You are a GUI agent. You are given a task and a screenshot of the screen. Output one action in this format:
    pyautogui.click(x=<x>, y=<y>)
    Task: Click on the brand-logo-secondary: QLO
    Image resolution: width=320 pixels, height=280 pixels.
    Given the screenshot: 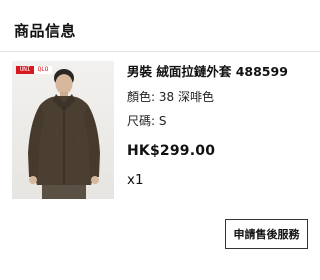 What is the action you would take?
    pyautogui.click(x=43, y=70)
    